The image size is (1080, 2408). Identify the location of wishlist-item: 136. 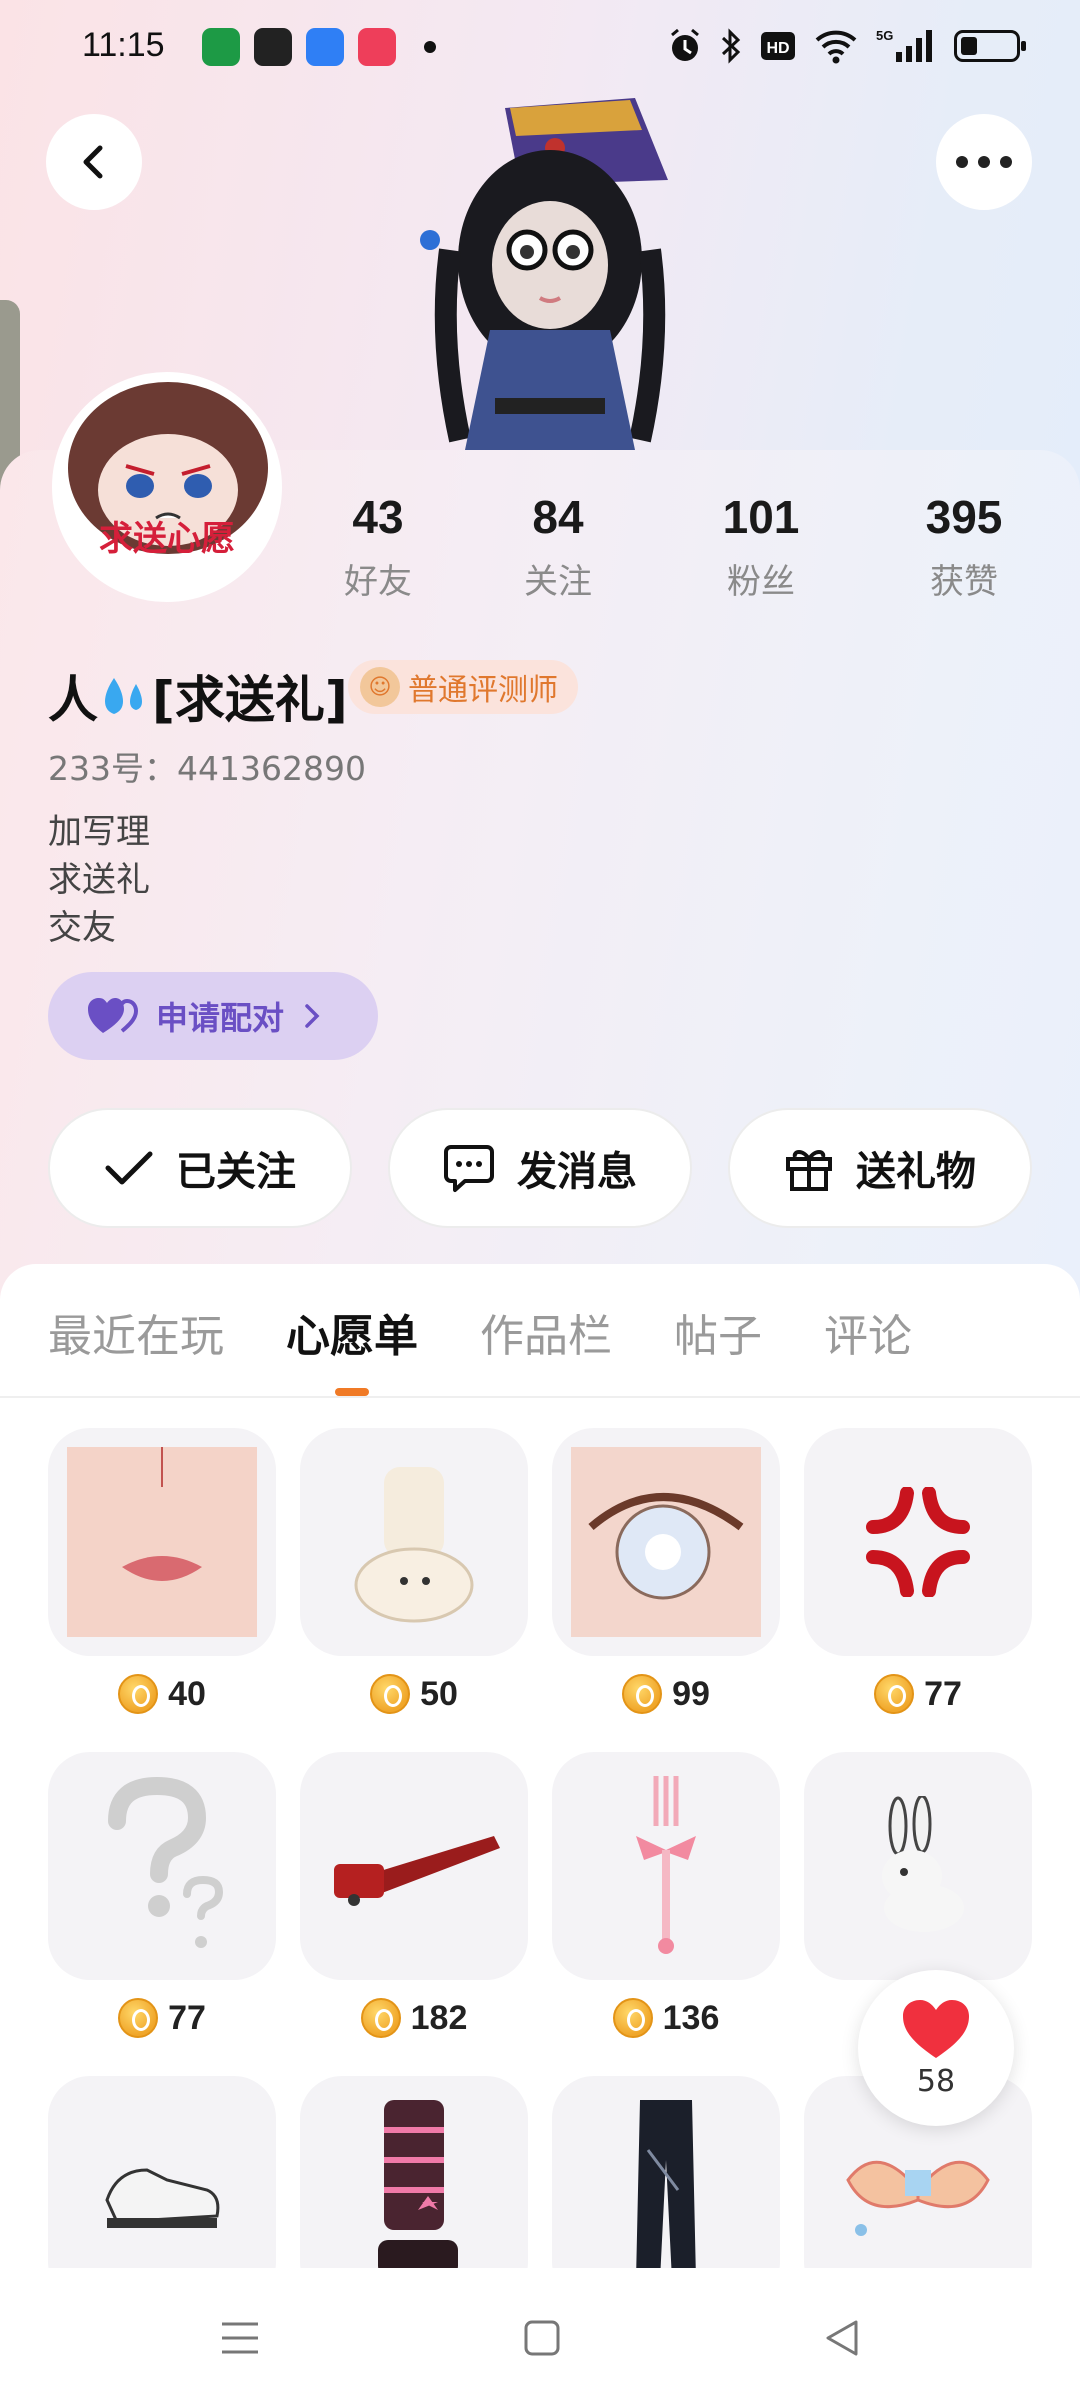
(666, 1914).